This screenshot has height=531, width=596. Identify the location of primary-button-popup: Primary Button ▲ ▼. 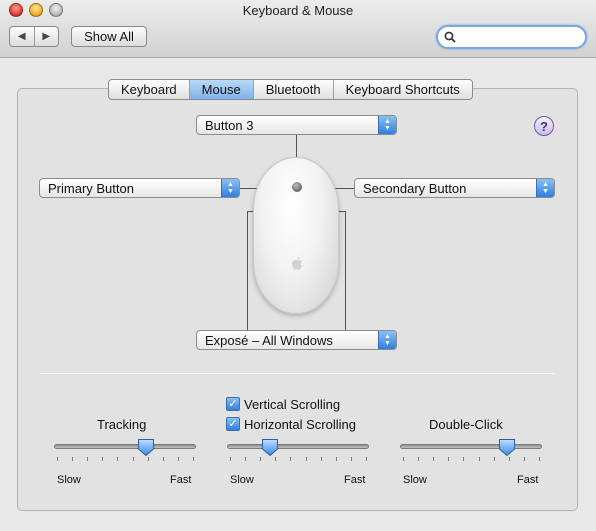
(139, 188).